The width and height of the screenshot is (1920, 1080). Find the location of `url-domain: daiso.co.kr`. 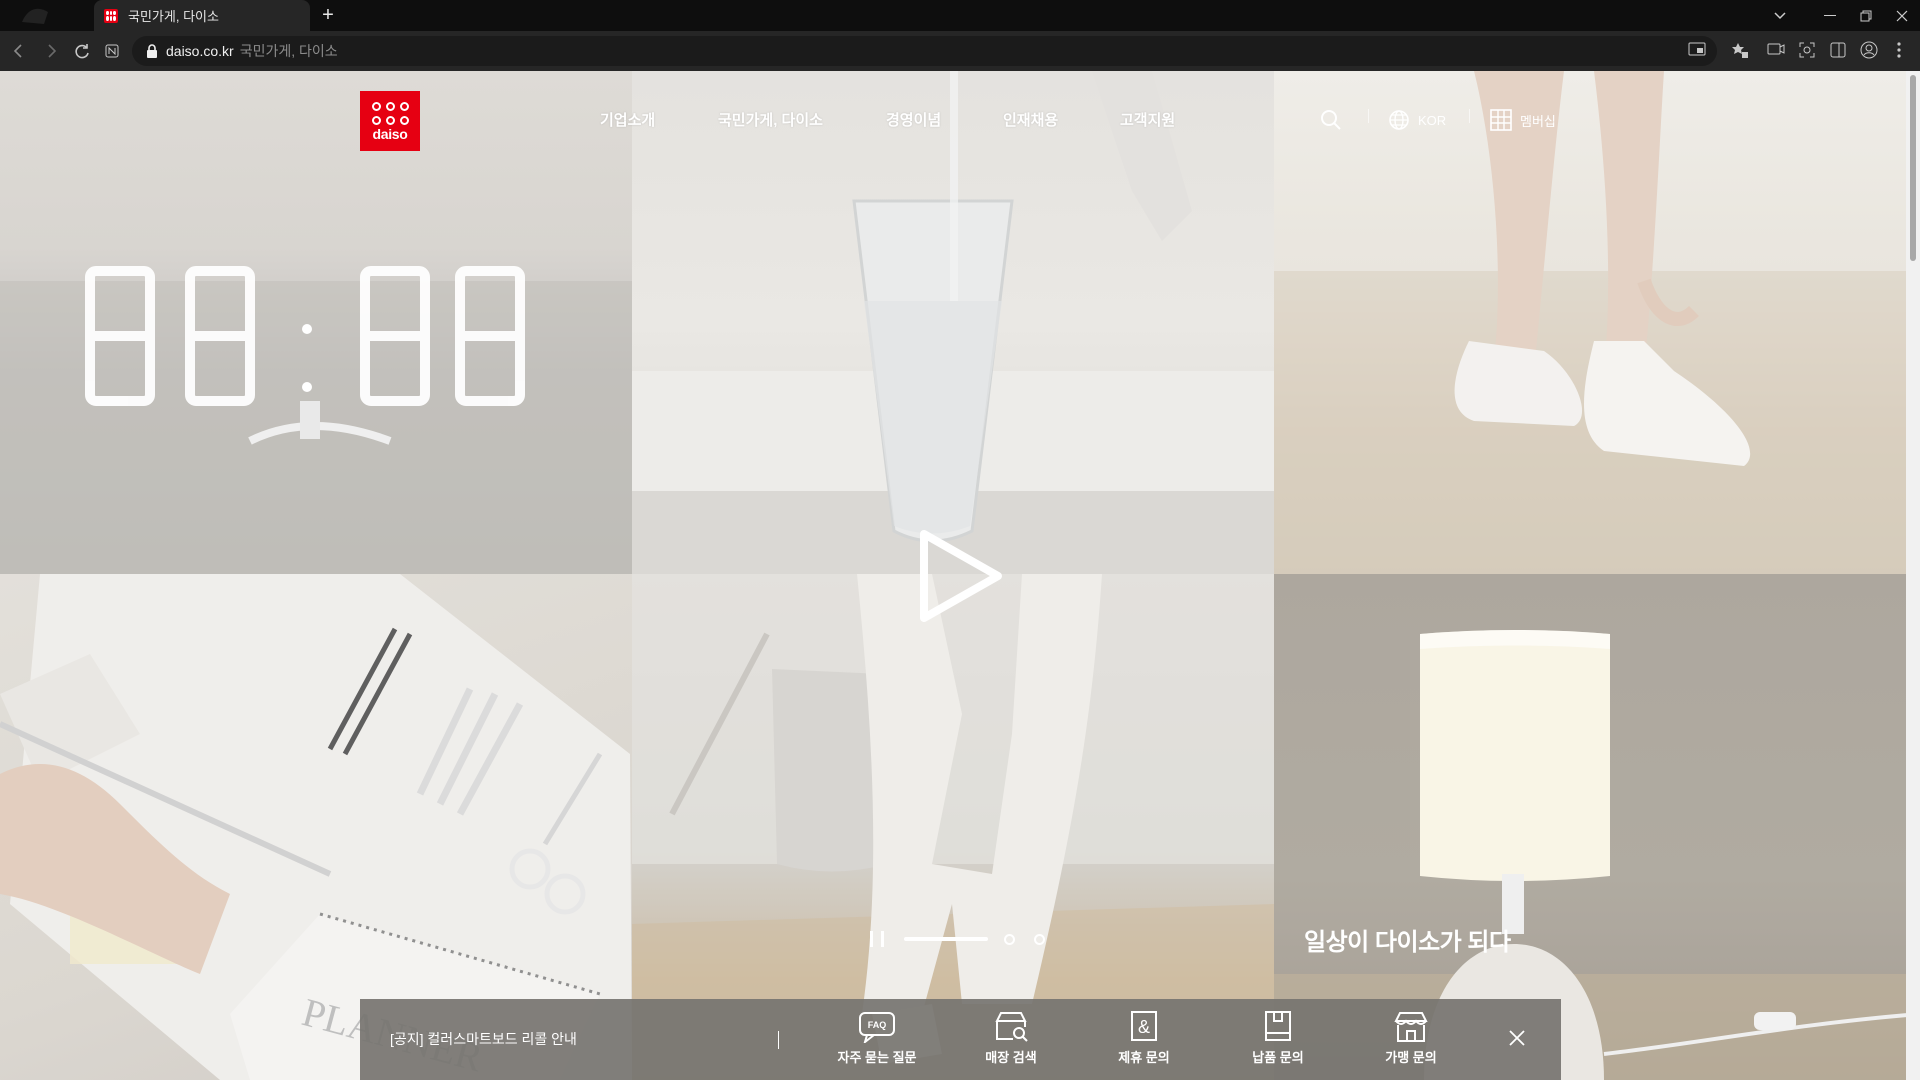

url-domain: daiso.co.kr is located at coordinates (200, 51).